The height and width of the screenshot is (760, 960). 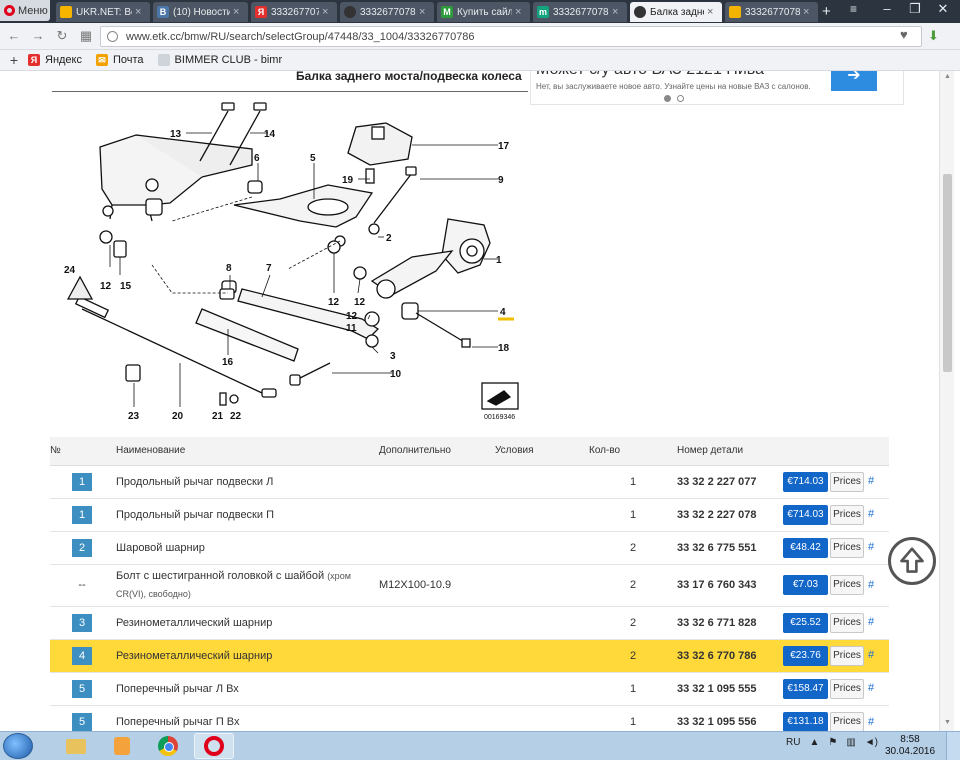 What do you see at coordinates (82, 622) in the screenshot?
I see `diagram-number-badge: 3` at bounding box center [82, 622].